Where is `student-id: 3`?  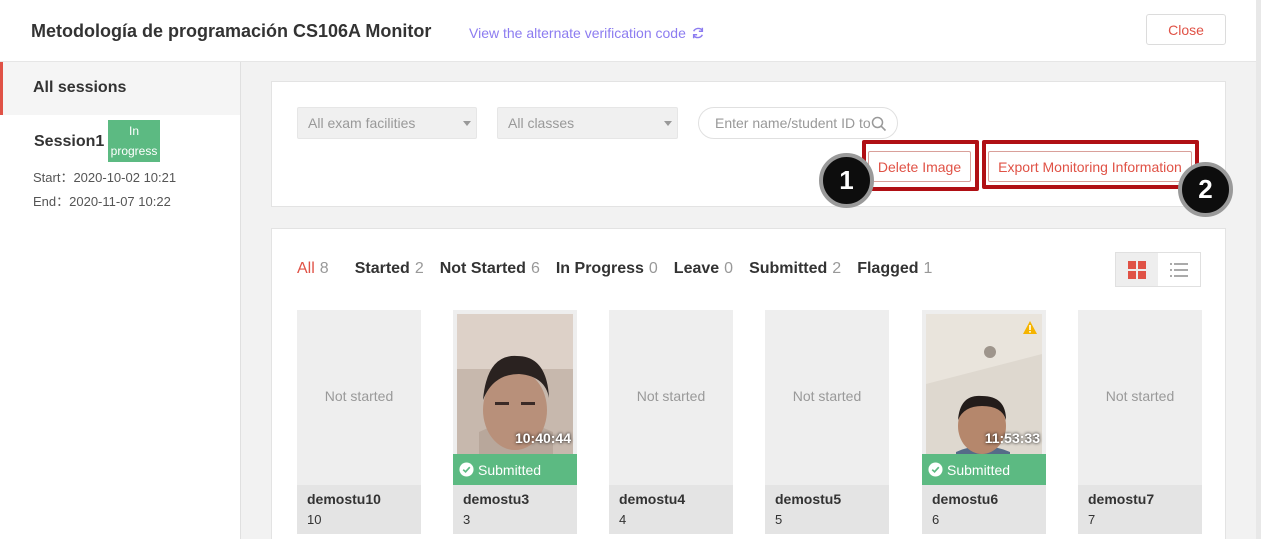
student-id: 3 is located at coordinates (467, 519).